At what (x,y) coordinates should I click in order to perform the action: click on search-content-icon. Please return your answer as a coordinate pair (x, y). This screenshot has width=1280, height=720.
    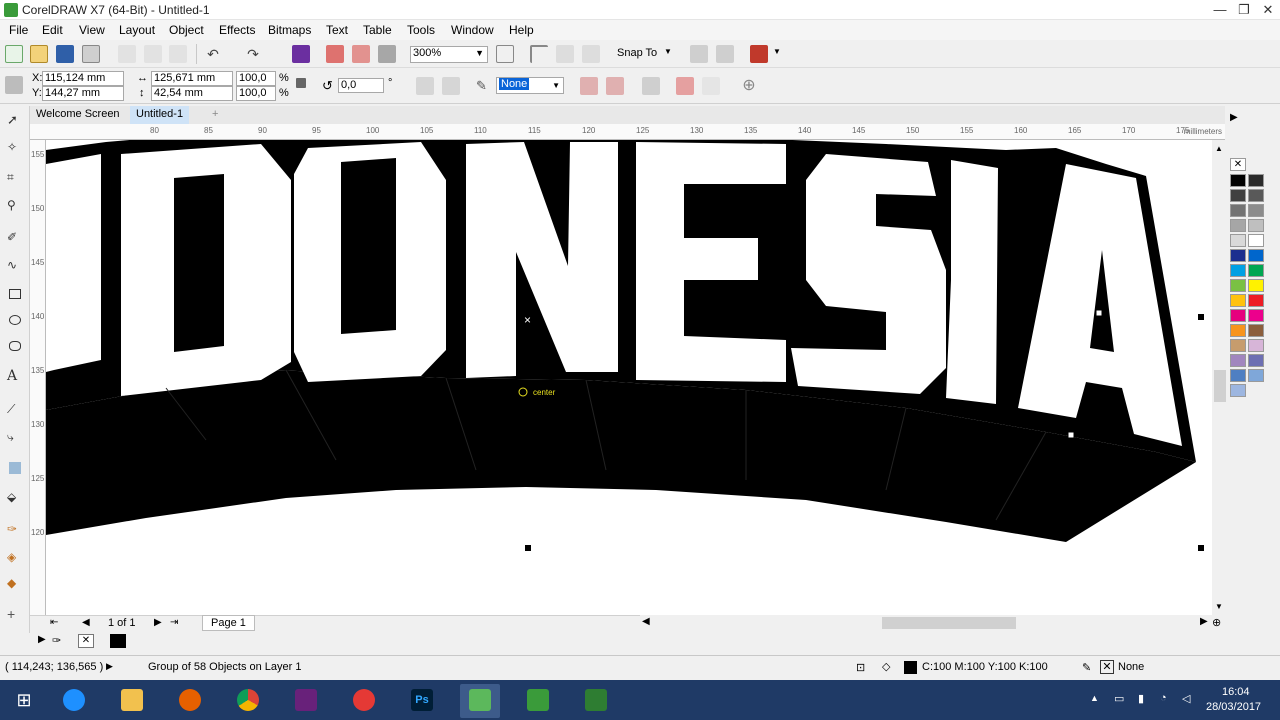
    Looking at the image, I should click on (301, 54).